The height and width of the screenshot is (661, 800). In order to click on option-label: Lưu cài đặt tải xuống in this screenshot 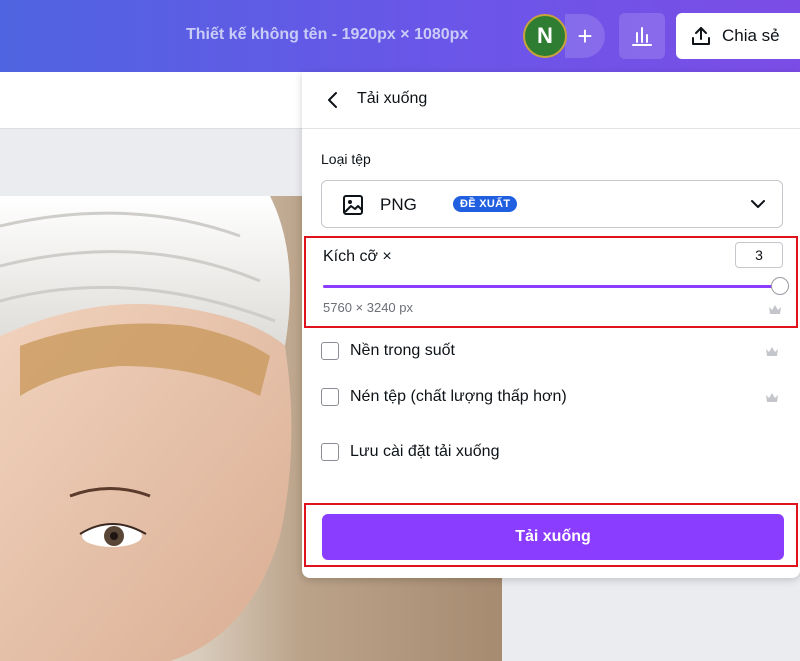, I will do `click(425, 451)`.